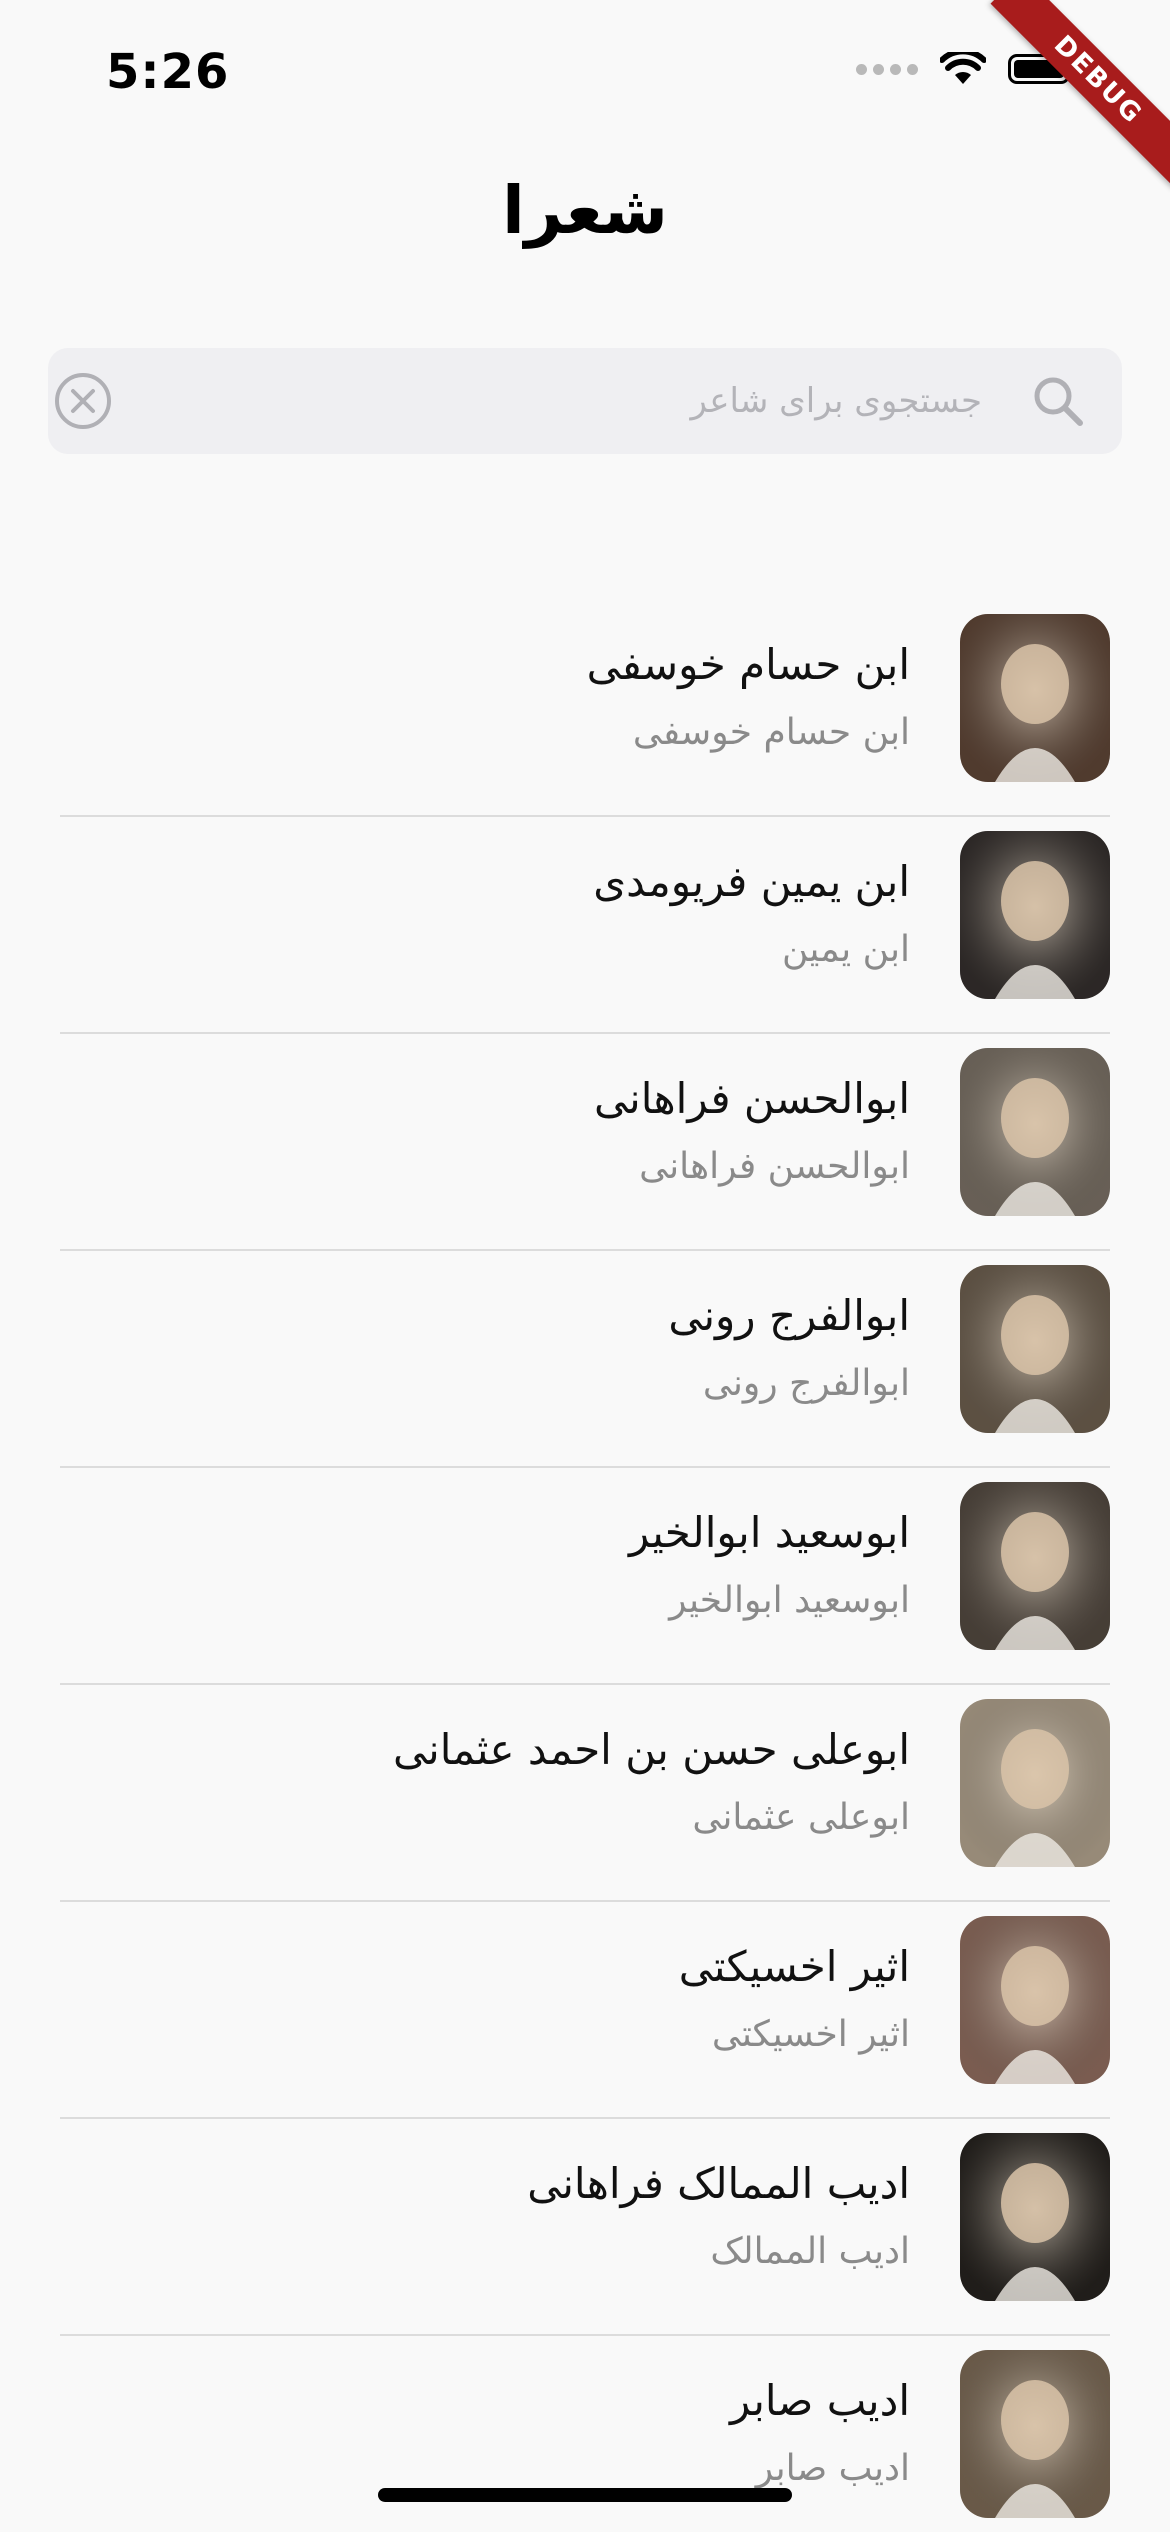 The width and height of the screenshot is (1170, 2532). I want to click on wifi-icon, so click(963, 68).